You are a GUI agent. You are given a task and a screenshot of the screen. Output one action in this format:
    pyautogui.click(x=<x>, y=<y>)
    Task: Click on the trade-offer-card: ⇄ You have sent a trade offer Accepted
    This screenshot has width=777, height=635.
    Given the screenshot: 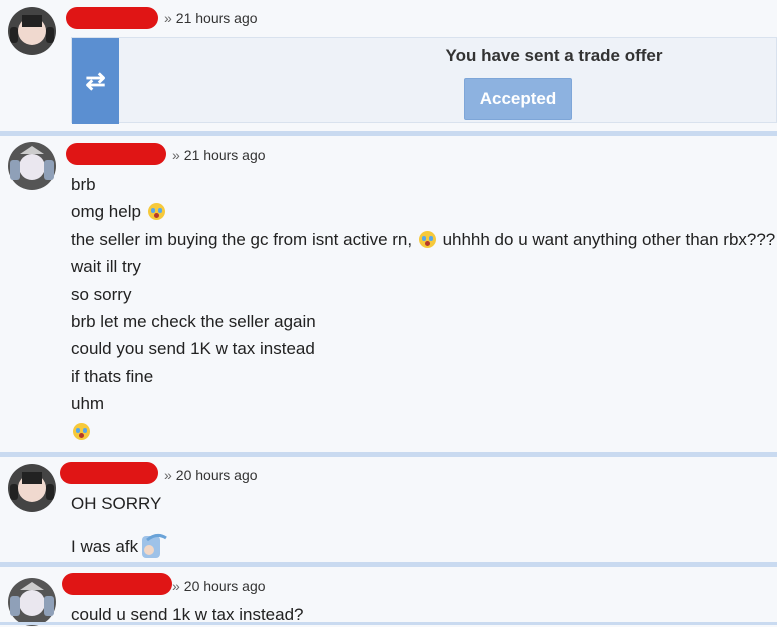 What is the action you would take?
    pyautogui.click(x=424, y=80)
    